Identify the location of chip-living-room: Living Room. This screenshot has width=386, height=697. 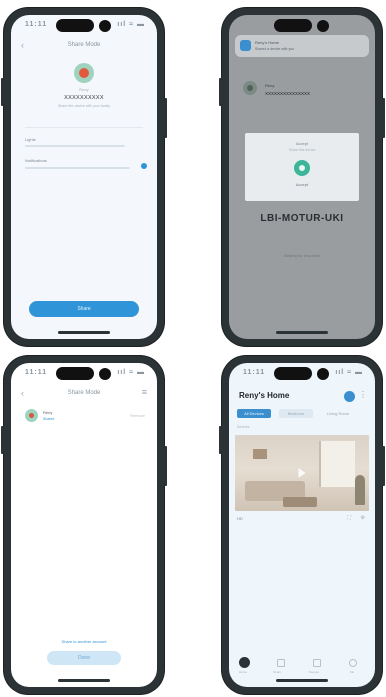
(338, 413).